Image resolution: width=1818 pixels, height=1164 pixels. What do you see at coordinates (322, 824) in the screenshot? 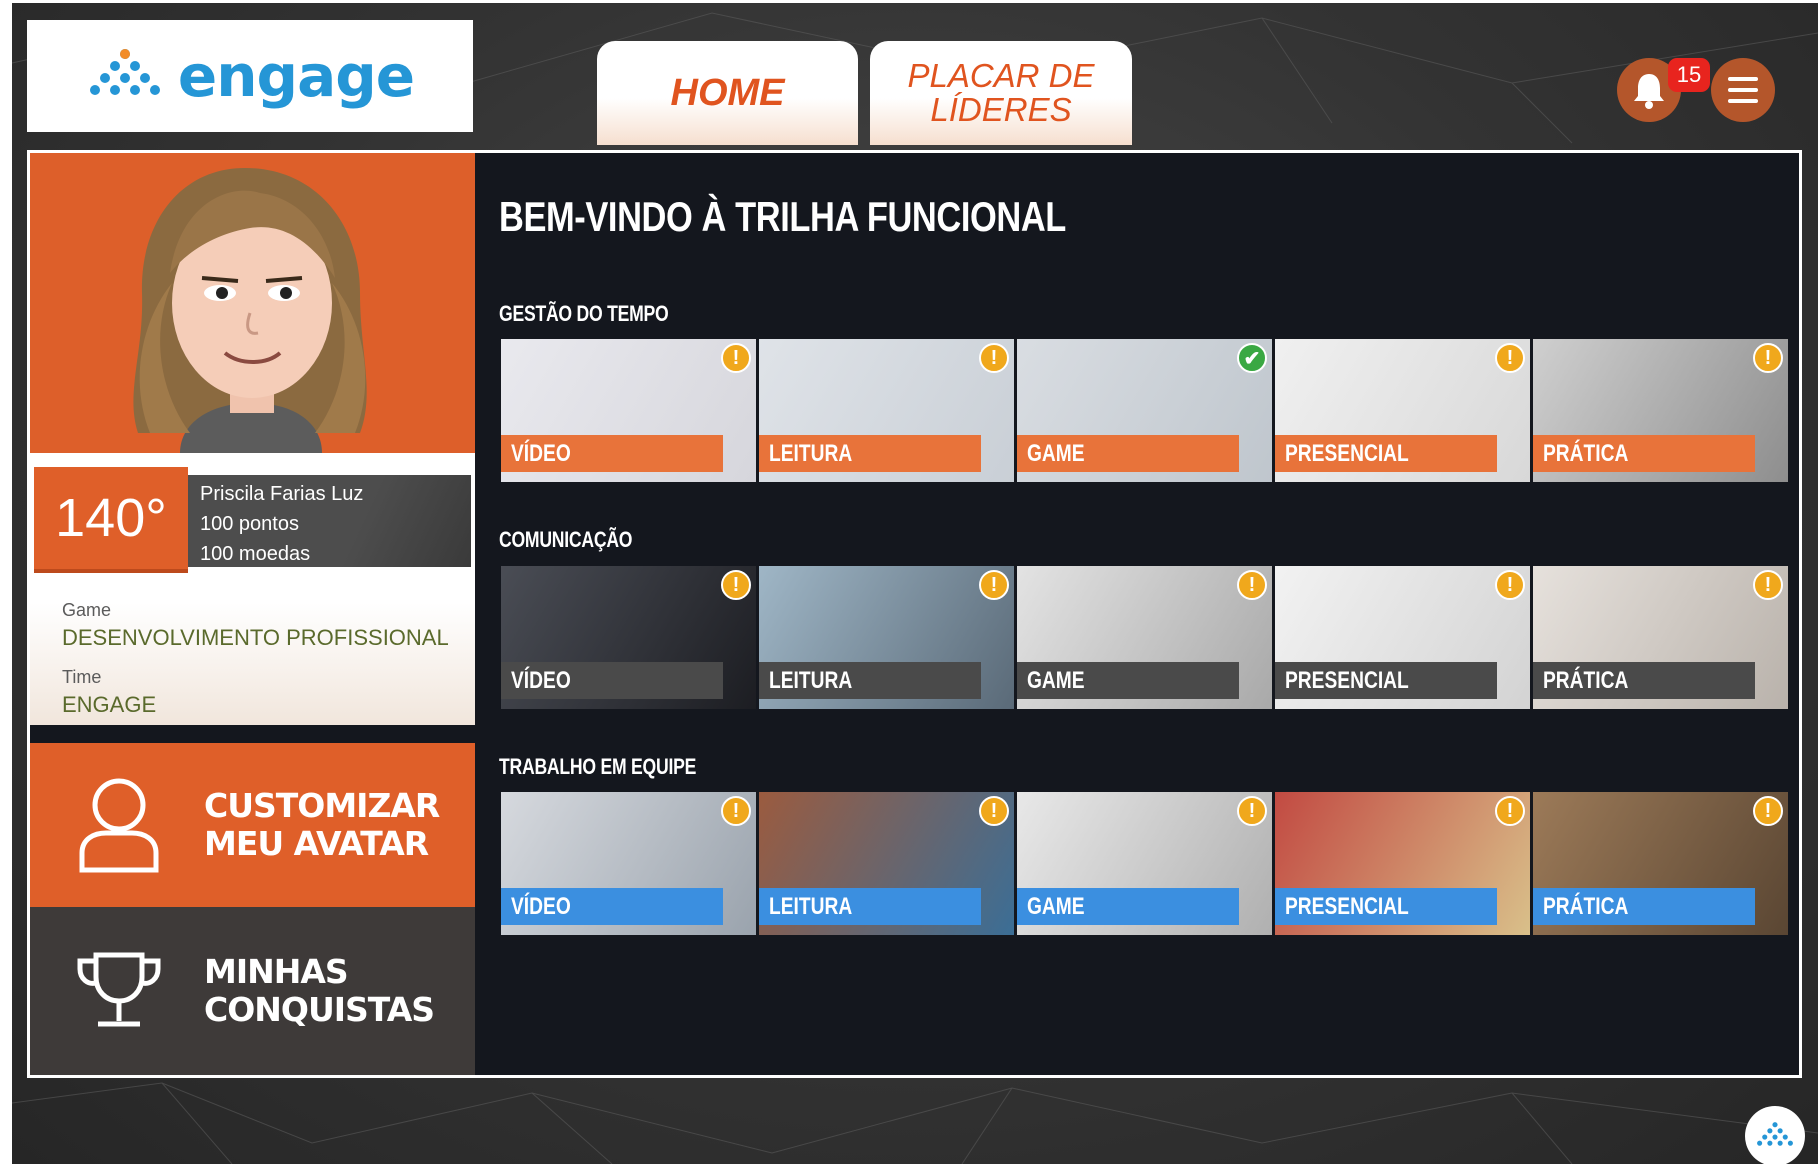
I see `customize-avatar-label: CUSTOMIZAR MEU AVATAR` at bounding box center [322, 824].